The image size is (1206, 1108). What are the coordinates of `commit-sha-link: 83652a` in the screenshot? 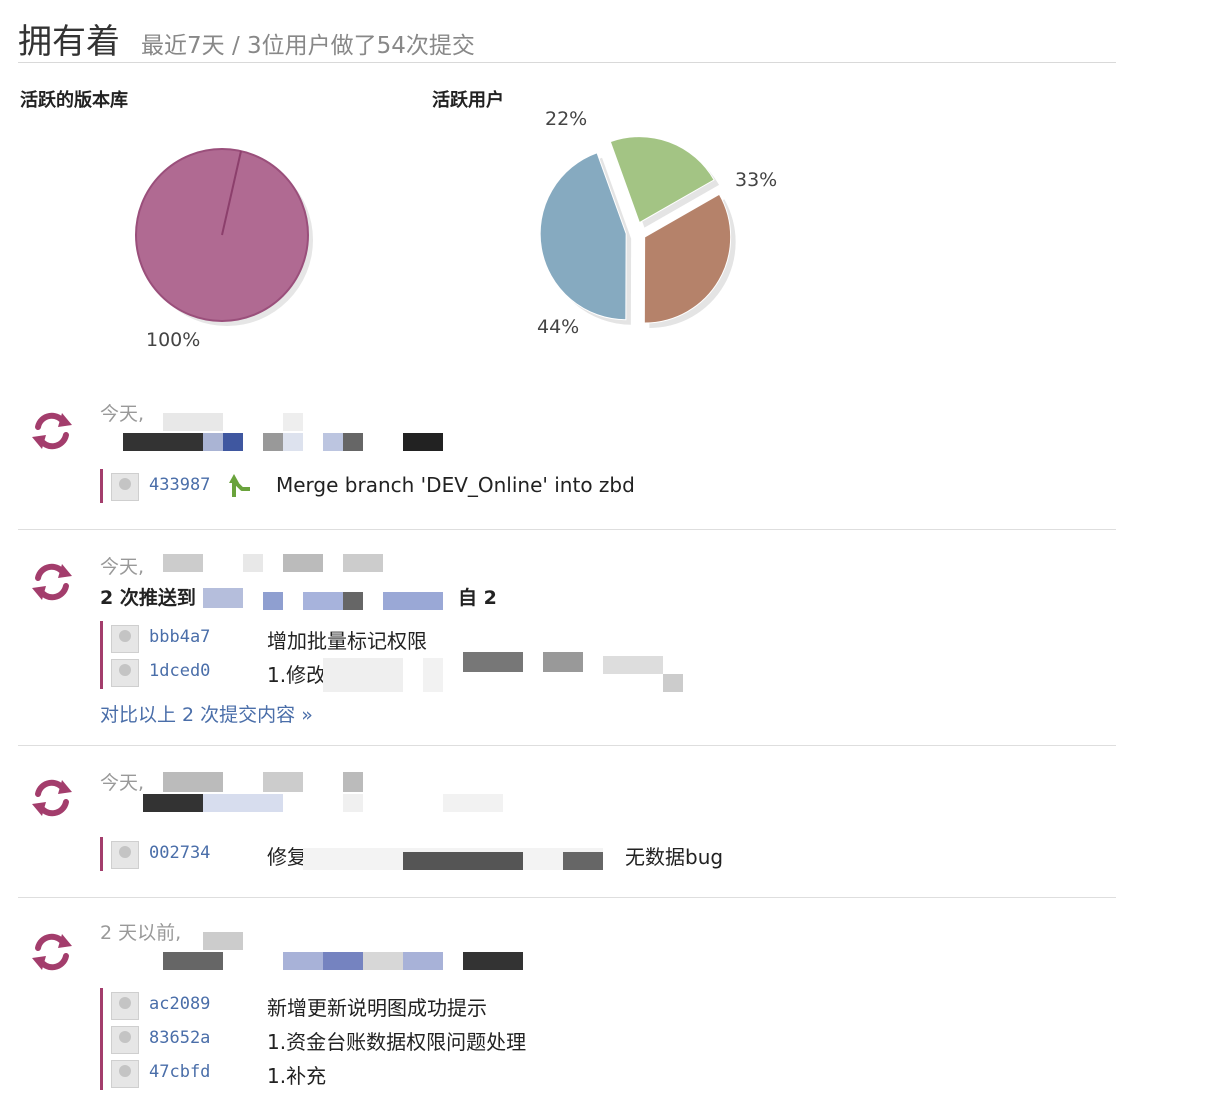 It's located at (179, 1038).